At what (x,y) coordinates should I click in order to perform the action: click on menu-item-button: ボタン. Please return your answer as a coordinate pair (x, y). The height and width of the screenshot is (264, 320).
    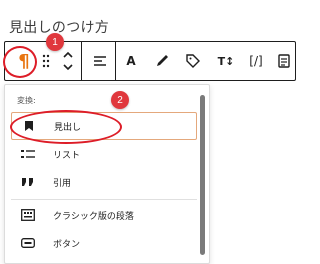
    Looking at the image, I should click on (104, 243).